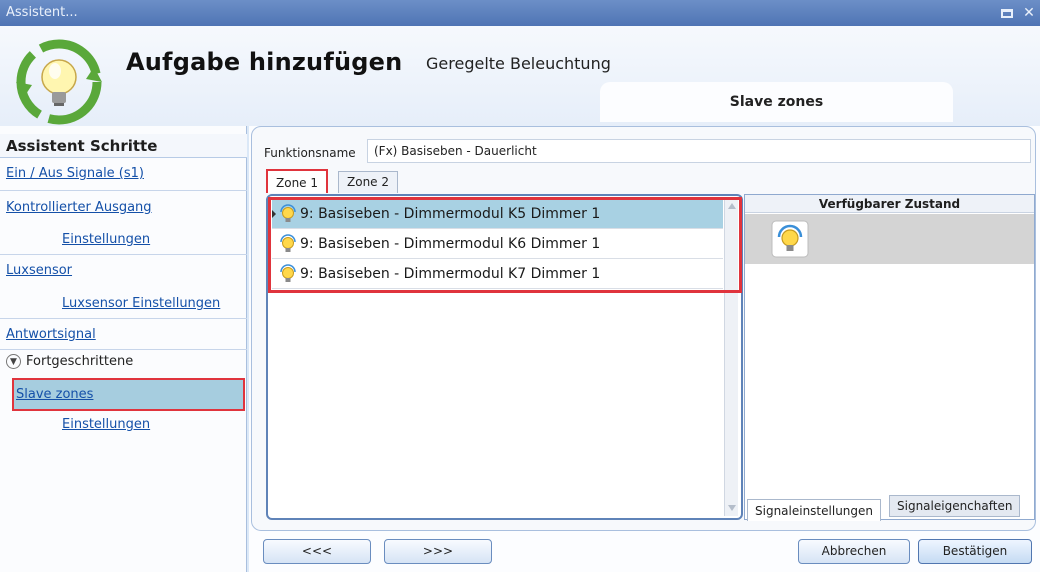  Describe the element at coordinates (106, 424) in the screenshot. I see `sidebar-item-advanced-settings: Einstellungen` at that location.